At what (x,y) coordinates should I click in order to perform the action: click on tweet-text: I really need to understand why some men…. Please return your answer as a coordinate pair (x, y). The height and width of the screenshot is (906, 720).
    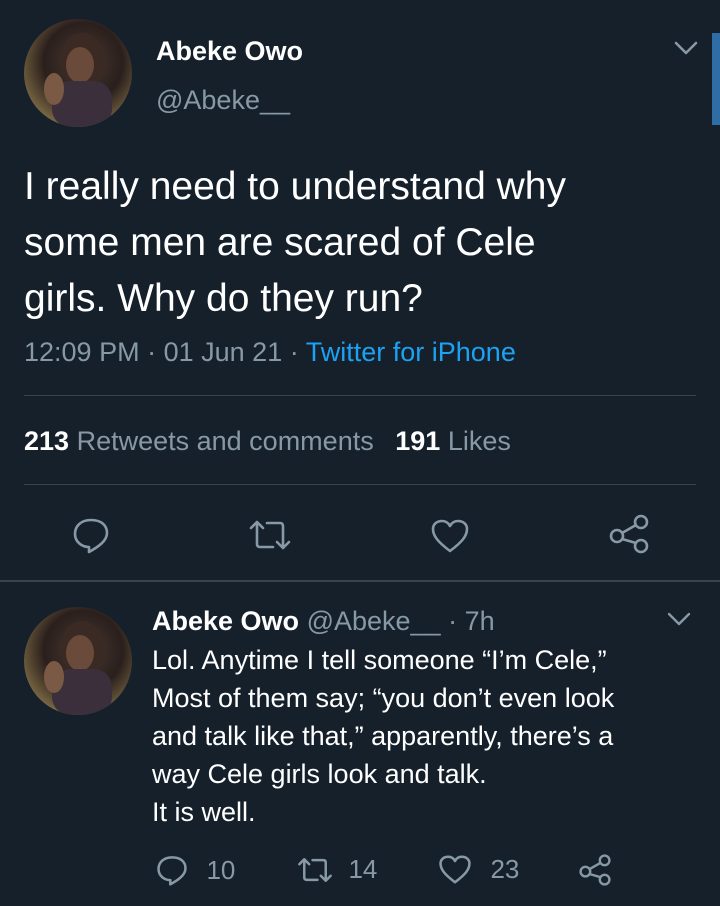
    Looking at the image, I should click on (295, 243).